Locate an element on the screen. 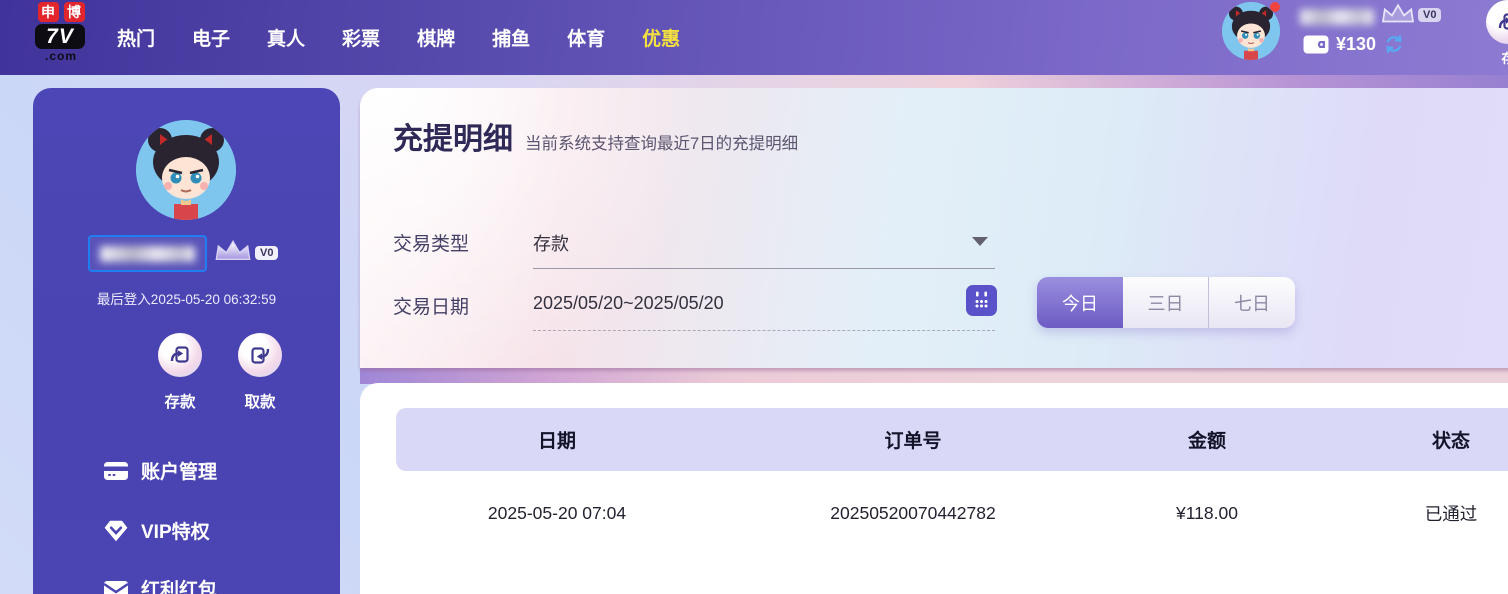 Image resolution: width=1508 pixels, height=594 pixels. quick-withdraw-button: 取款 is located at coordinates (260, 372).